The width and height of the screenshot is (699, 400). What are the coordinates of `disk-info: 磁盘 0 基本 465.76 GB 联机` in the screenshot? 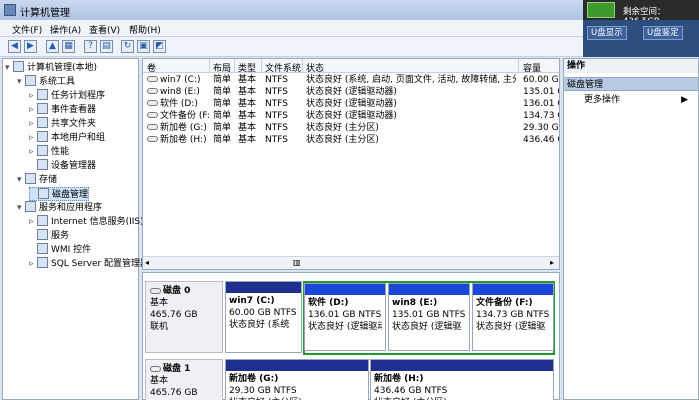 It's located at (184, 317).